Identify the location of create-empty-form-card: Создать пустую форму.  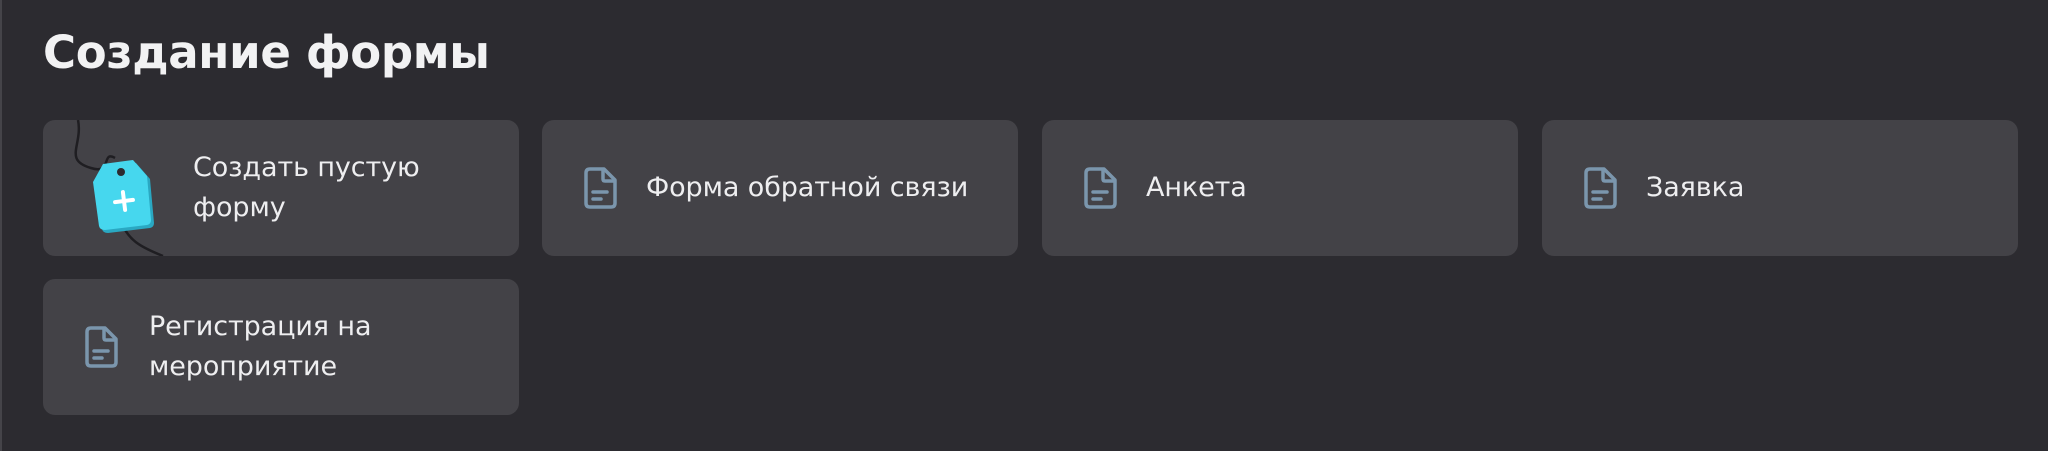
(281, 188).